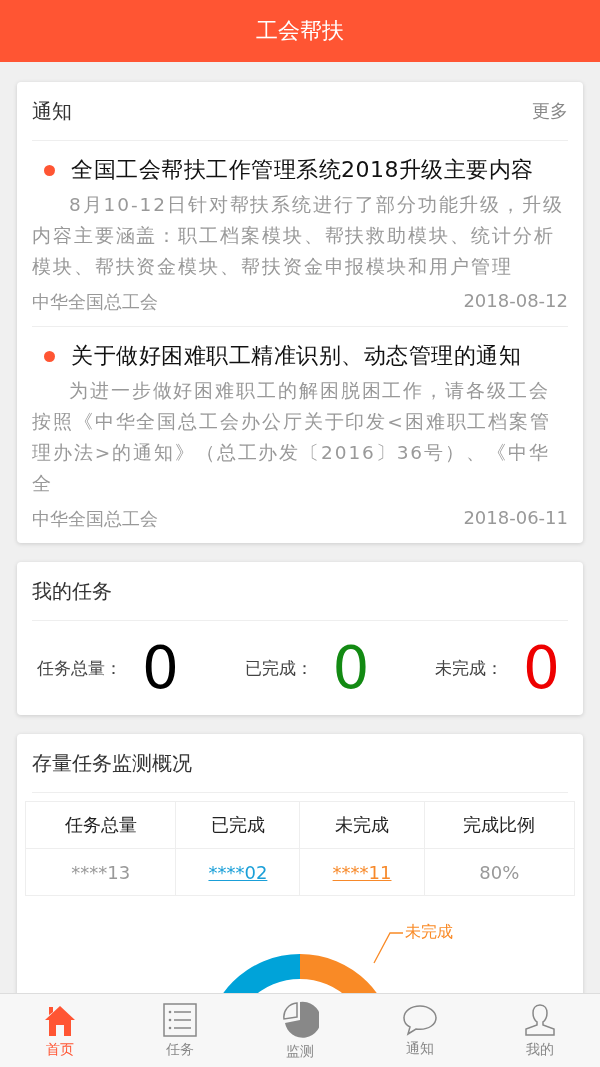  What do you see at coordinates (515, 518) in the screenshot?
I see `notice-date: 2018-06-11` at bounding box center [515, 518].